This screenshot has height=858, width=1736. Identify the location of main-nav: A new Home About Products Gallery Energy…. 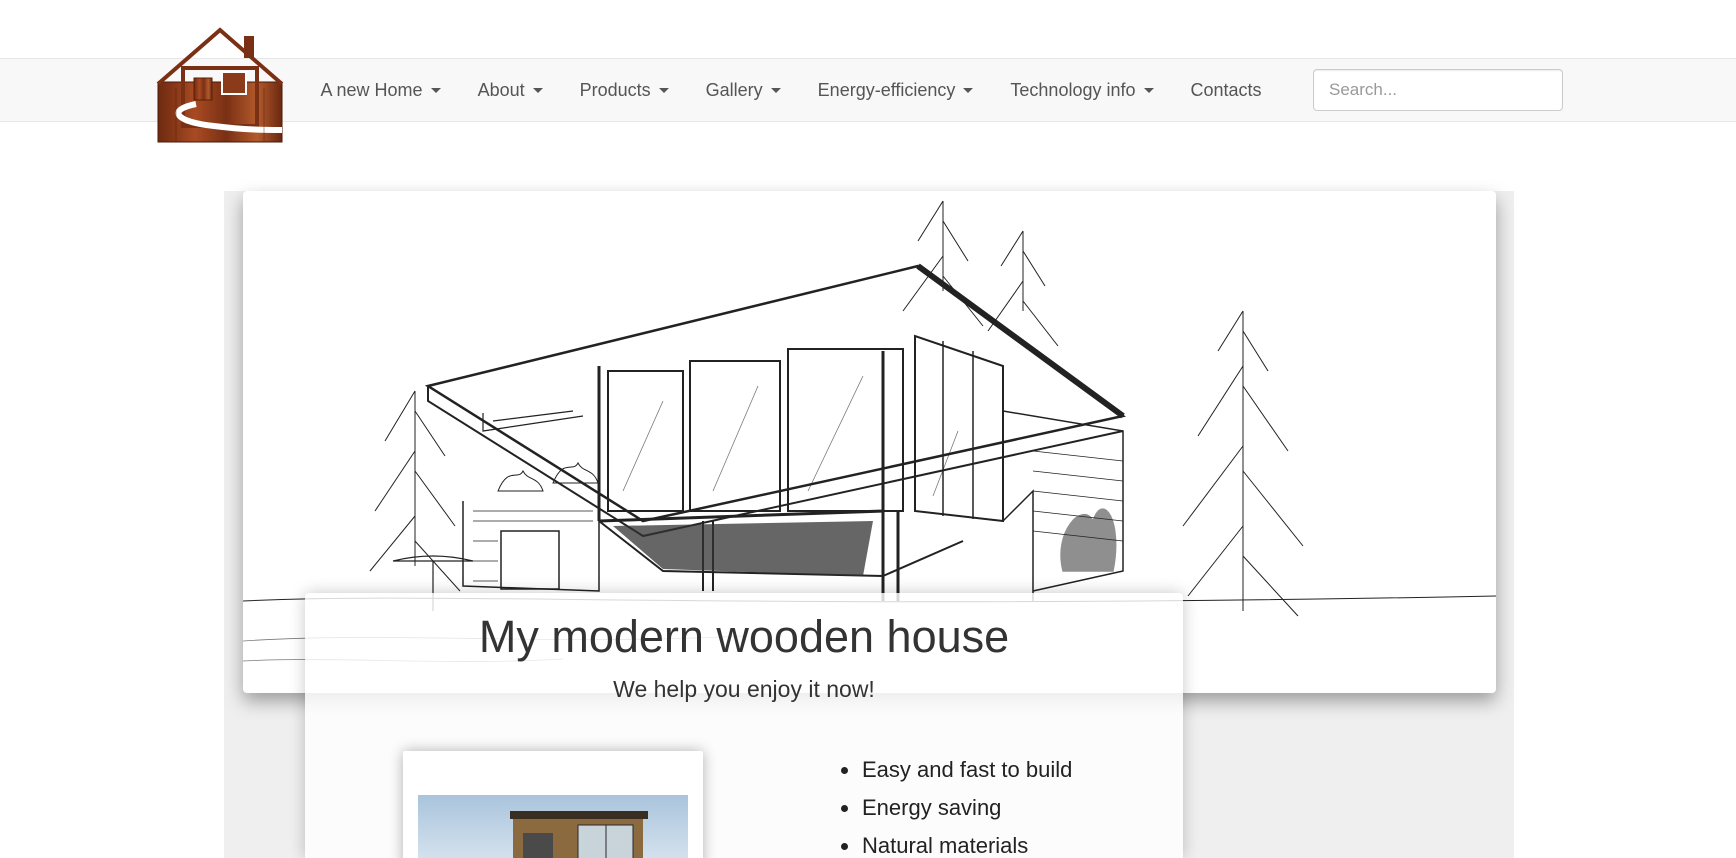
(791, 90).